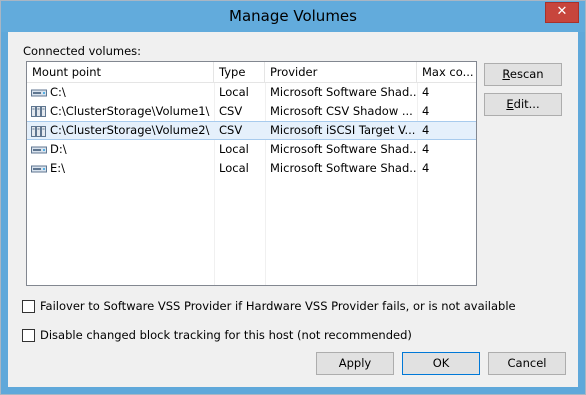 Image resolution: width=586 pixels, height=395 pixels. I want to click on table-row: C:\ Local Microsoft Software Shad... 4, so click(251, 92).